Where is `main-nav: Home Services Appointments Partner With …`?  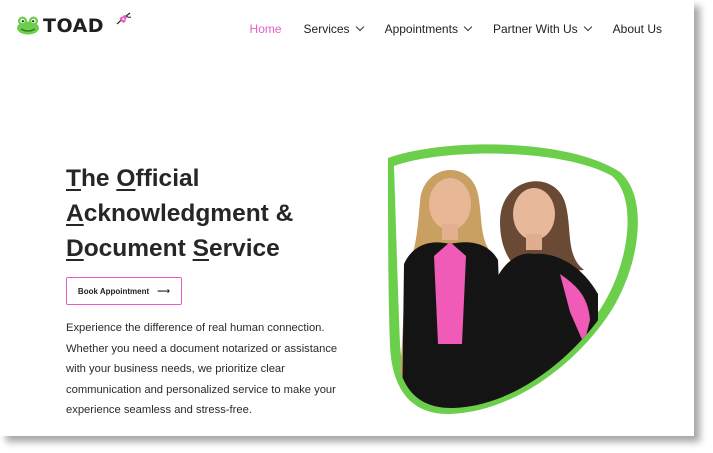
main-nav: Home Services Appointments Partner With … is located at coordinates (445, 29).